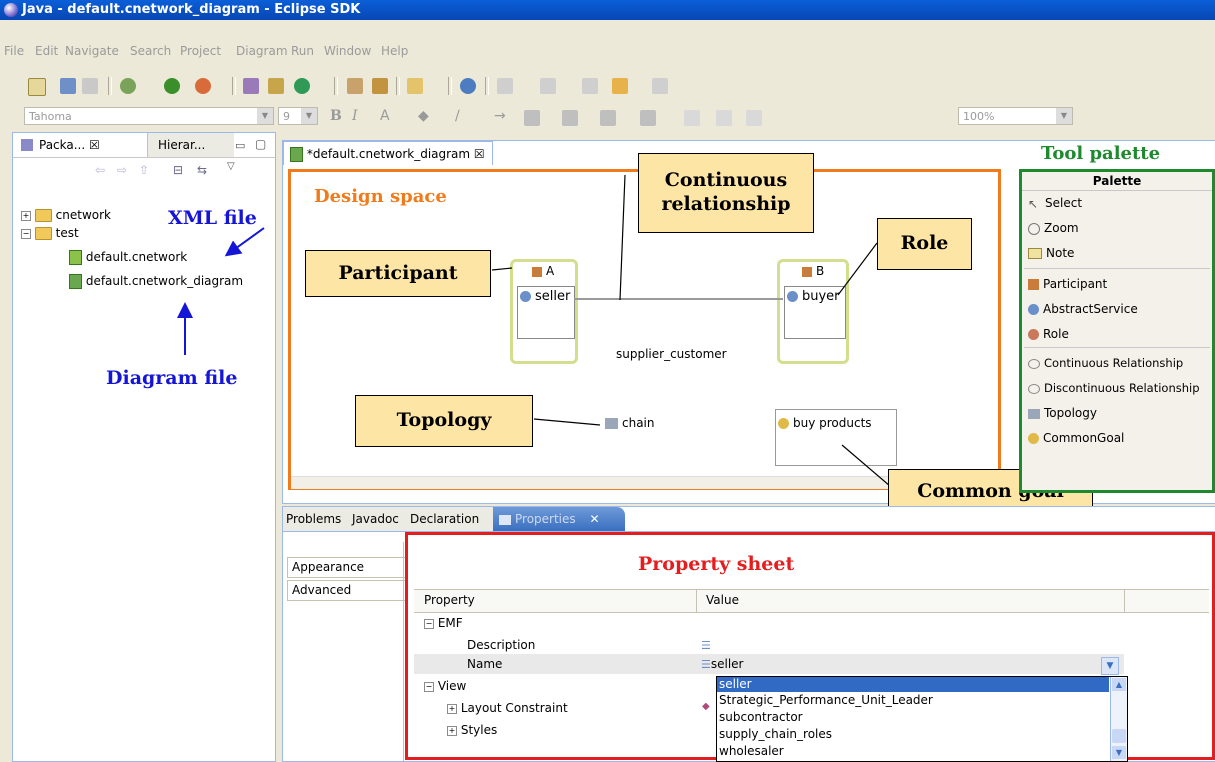 The image size is (1215, 762). What do you see at coordinates (1110, 666) in the screenshot?
I see `chevron-down-icon: ▼` at bounding box center [1110, 666].